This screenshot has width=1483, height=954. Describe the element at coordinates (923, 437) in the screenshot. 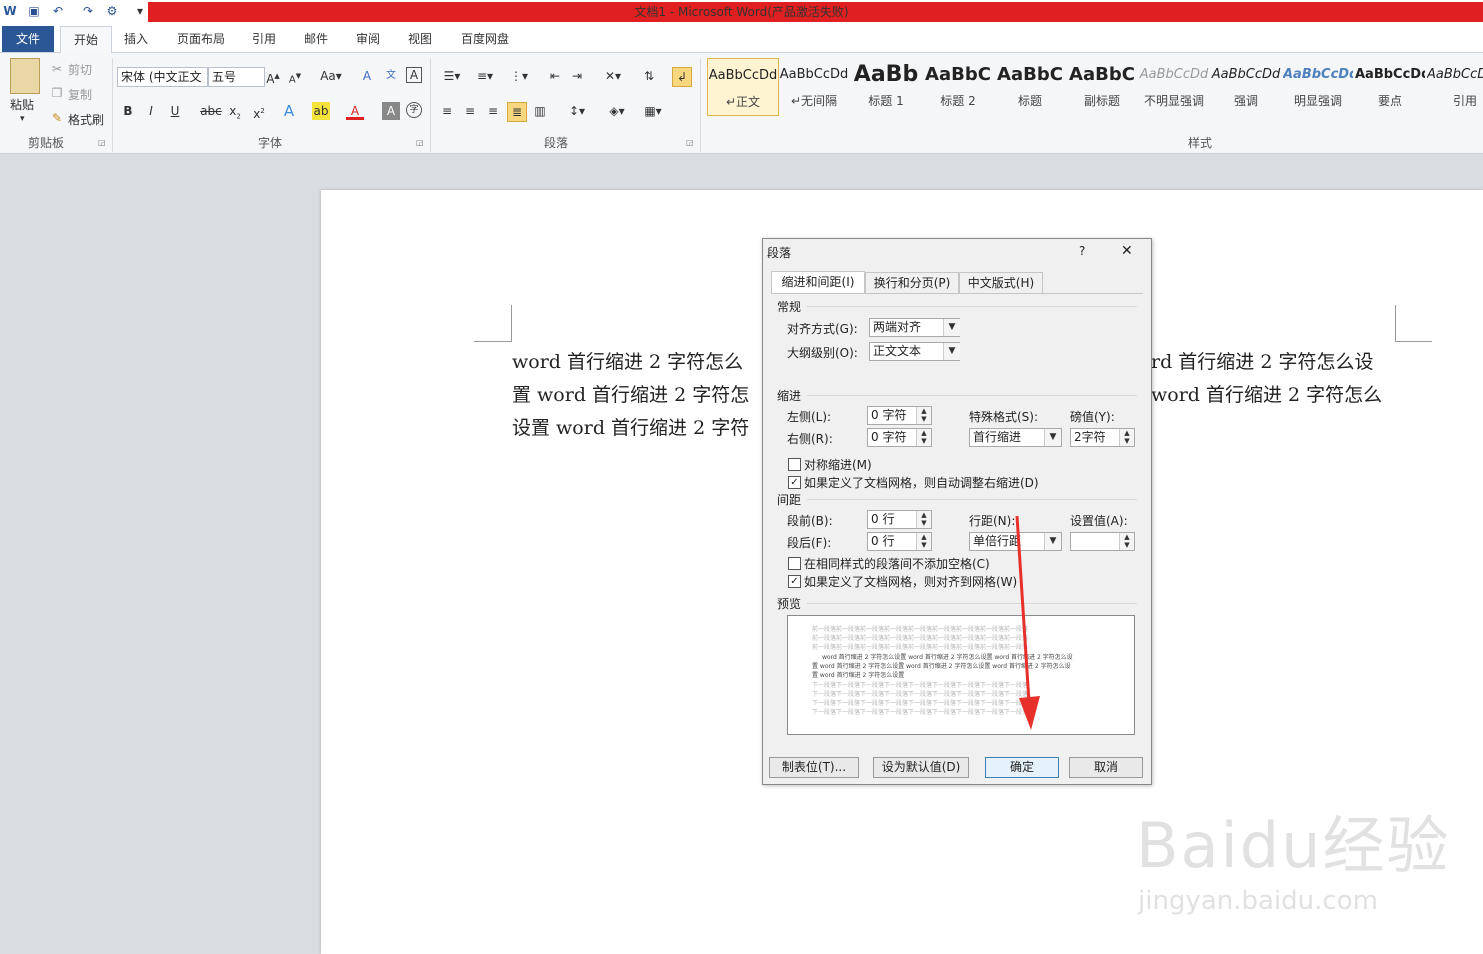

I see `right-indent-spinner: ▲ ▼` at that location.